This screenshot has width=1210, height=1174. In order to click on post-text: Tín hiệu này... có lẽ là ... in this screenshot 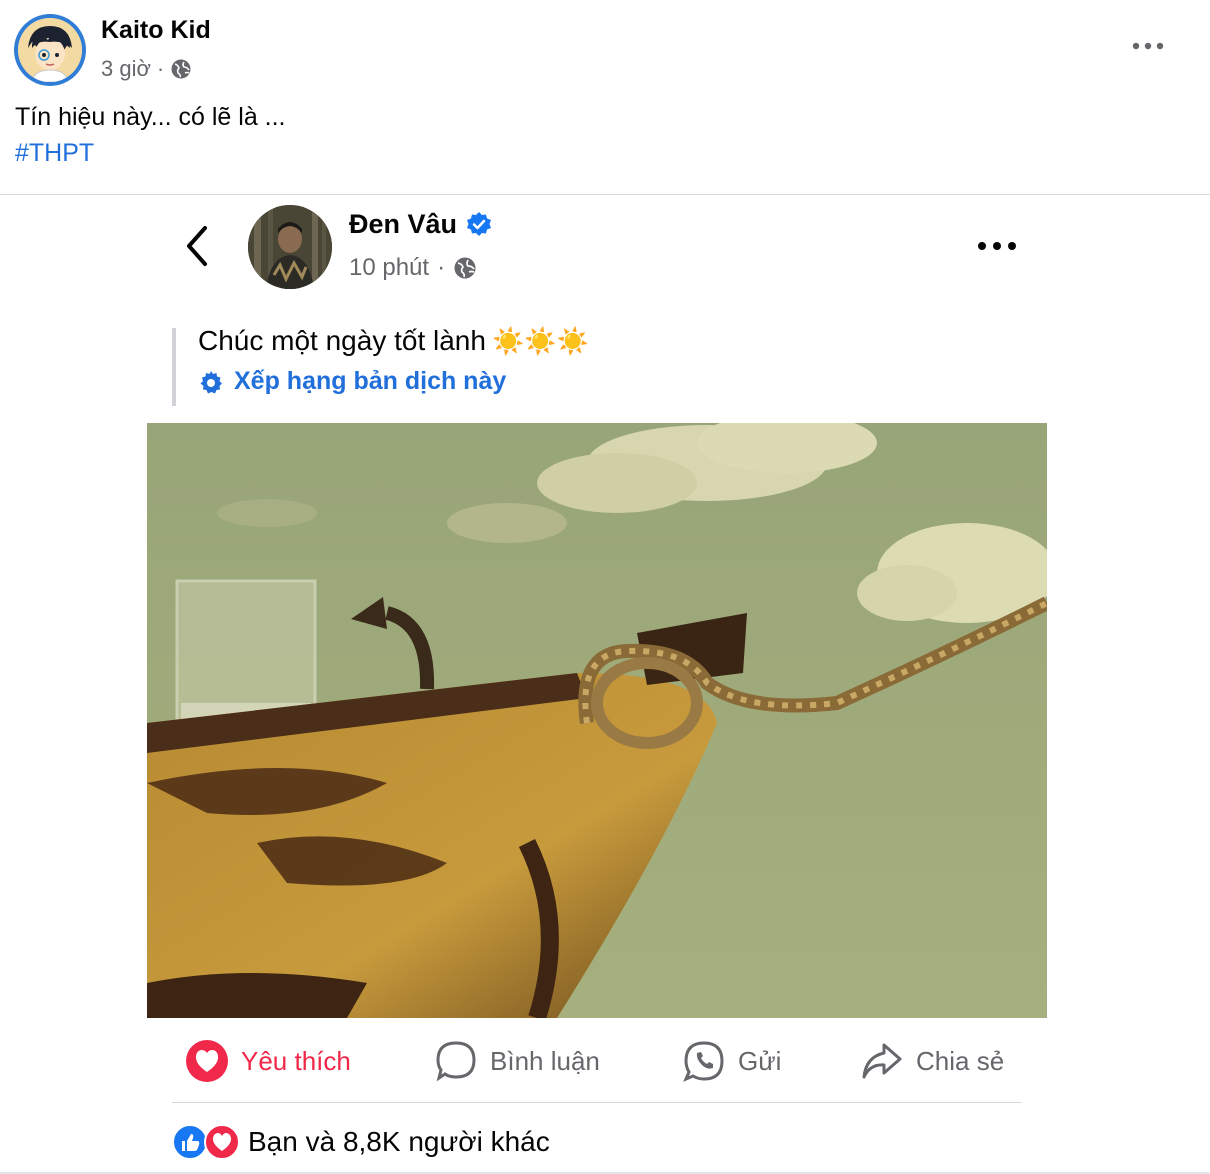, I will do `click(150, 117)`.